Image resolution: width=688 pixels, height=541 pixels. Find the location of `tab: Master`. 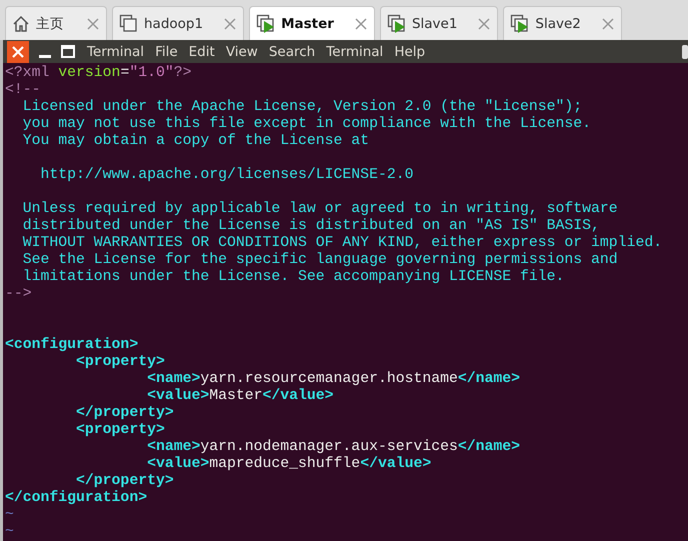

tab: Master is located at coordinates (312, 23).